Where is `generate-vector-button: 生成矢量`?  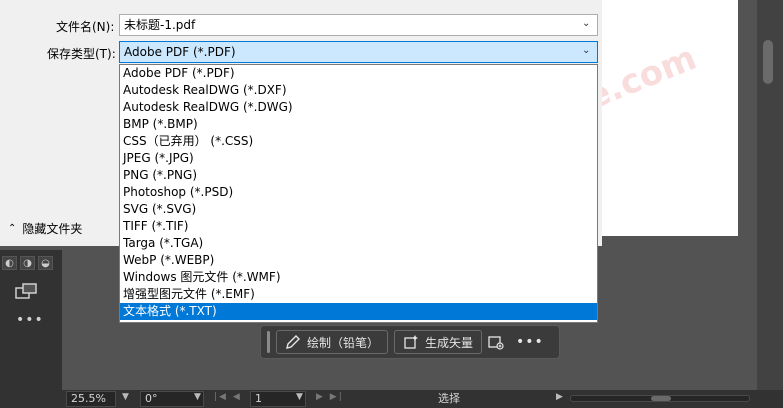
generate-vector-button: 生成矢量 is located at coordinates (438, 342).